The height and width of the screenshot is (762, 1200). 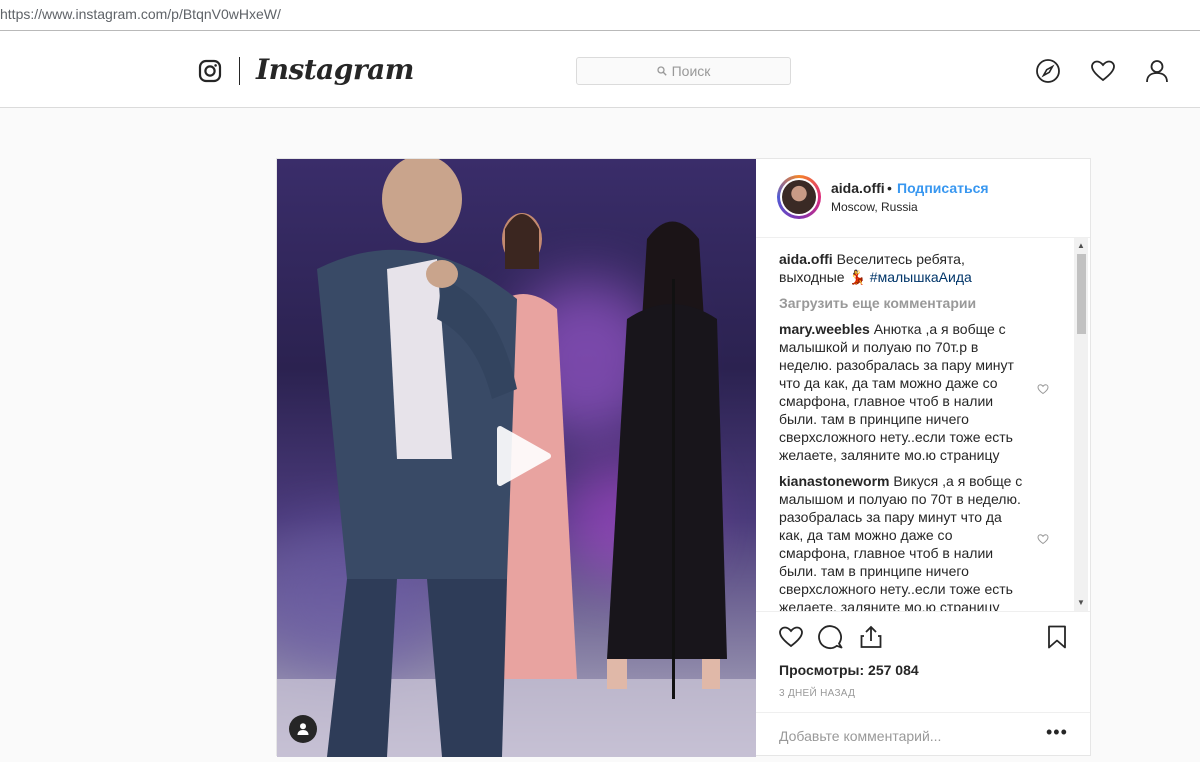 What do you see at coordinates (921, 277) in the screenshot?
I see `hashtag-link: #малышкаАида` at bounding box center [921, 277].